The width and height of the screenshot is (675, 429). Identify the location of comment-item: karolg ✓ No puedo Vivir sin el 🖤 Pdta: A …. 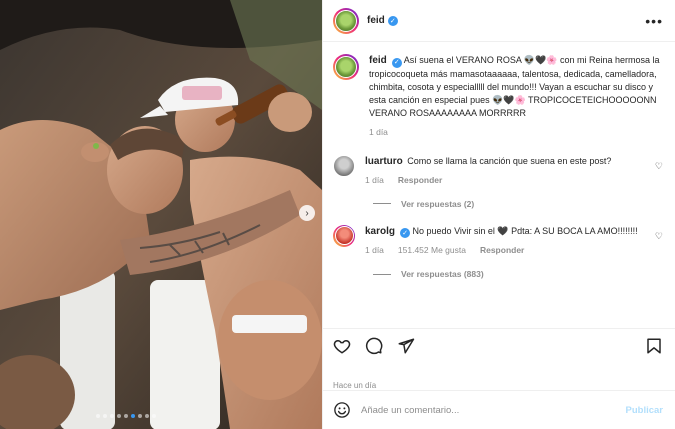
(498, 241).